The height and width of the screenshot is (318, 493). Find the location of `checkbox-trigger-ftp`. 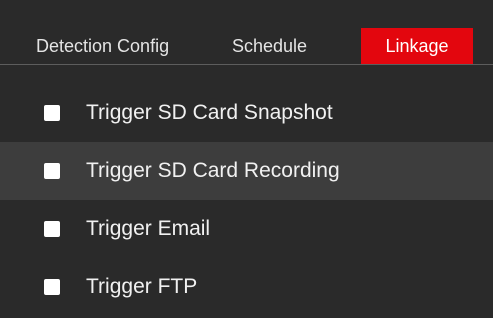

checkbox-trigger-ftp is located at coordinates (52, 287).